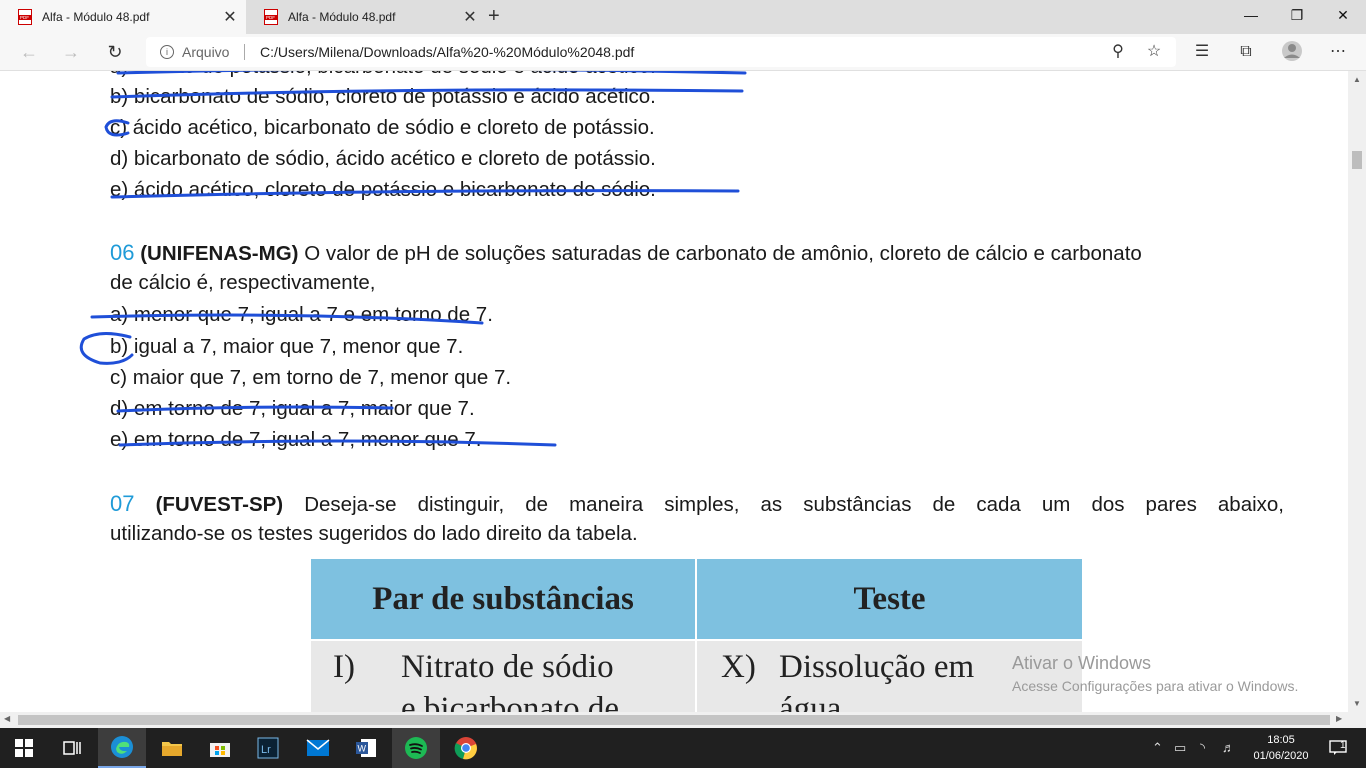 Image resolution: width=1366 pixels, height=768 pixels. Describe the element at coordinates (1357, 160) in the screenshot. I see `vertical-scroll-thumb` at that location.